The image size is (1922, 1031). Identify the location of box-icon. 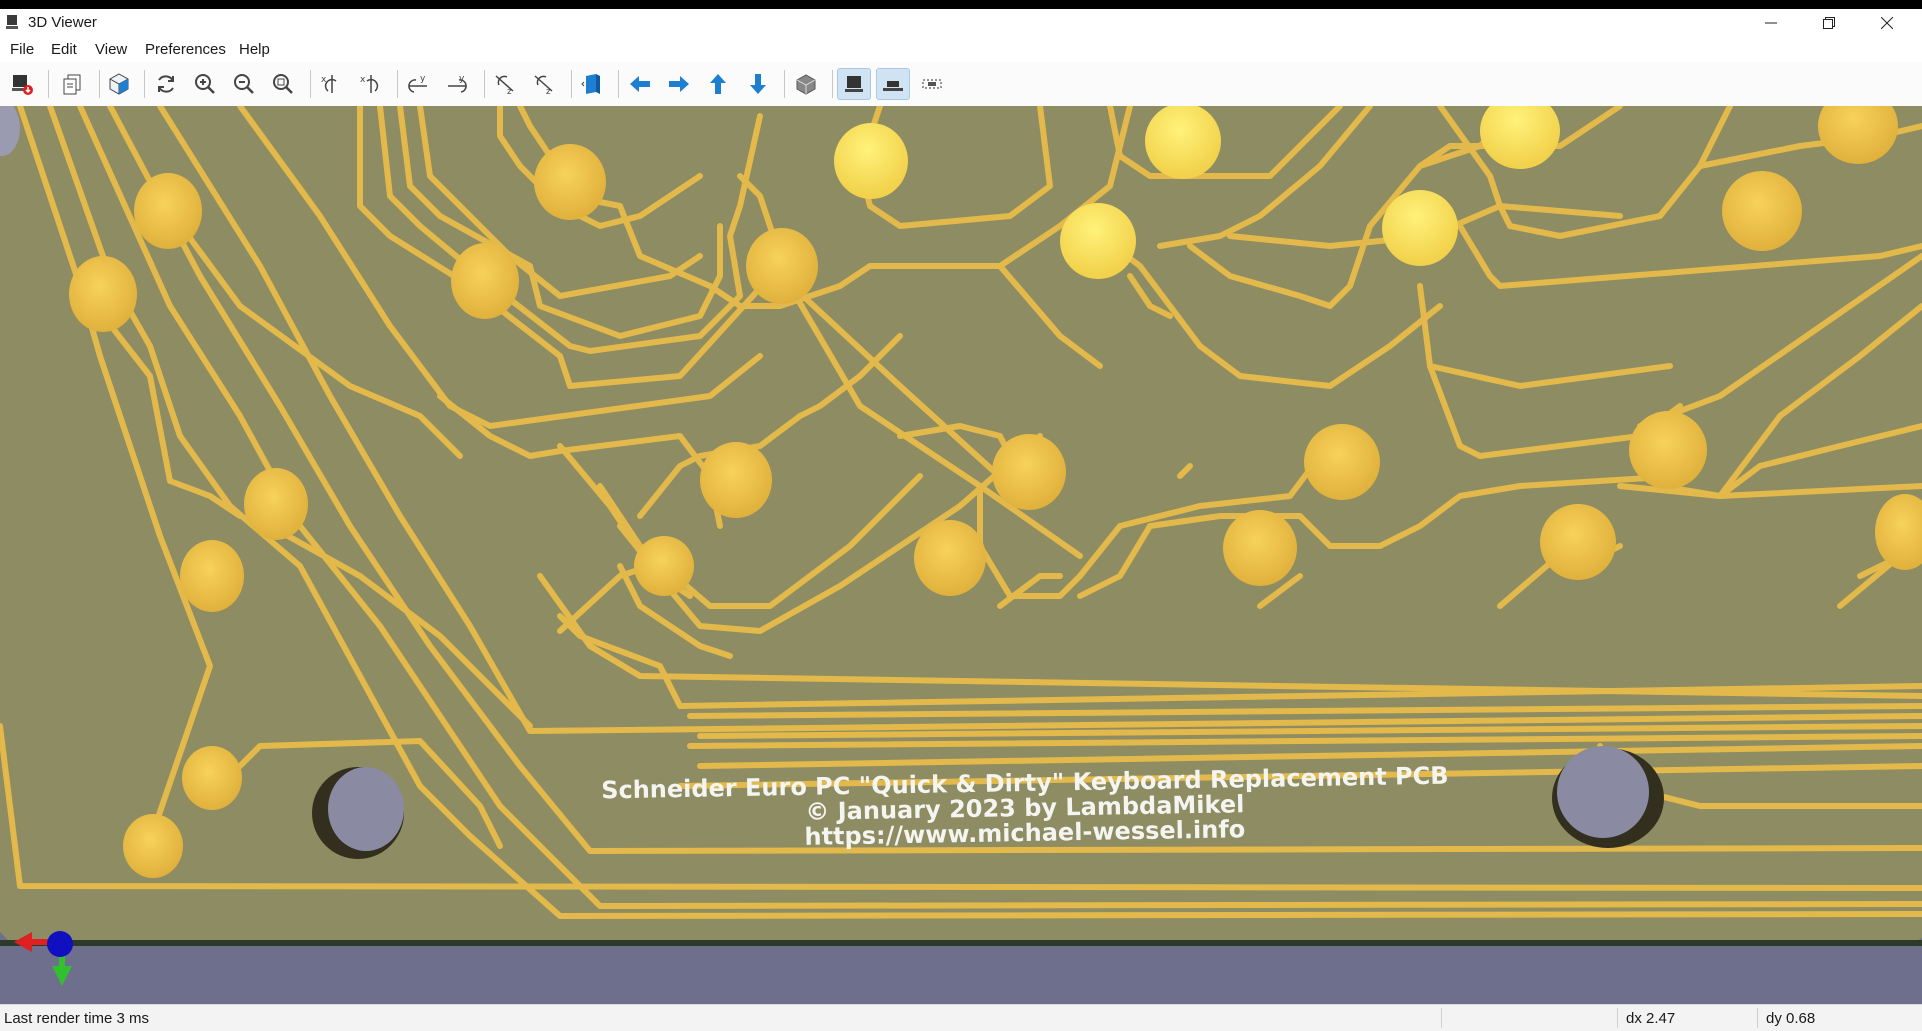
(806, 84).